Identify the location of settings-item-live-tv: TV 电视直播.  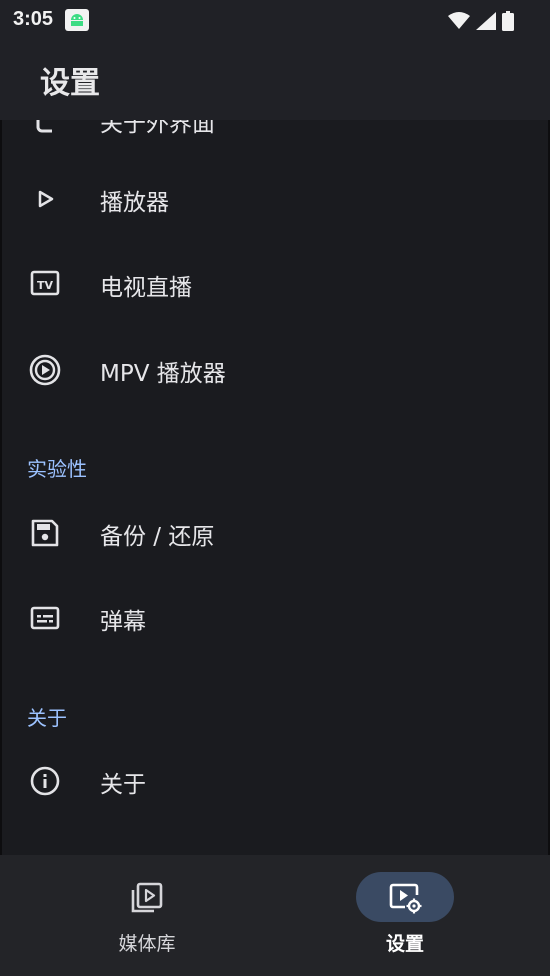
(275, 284).